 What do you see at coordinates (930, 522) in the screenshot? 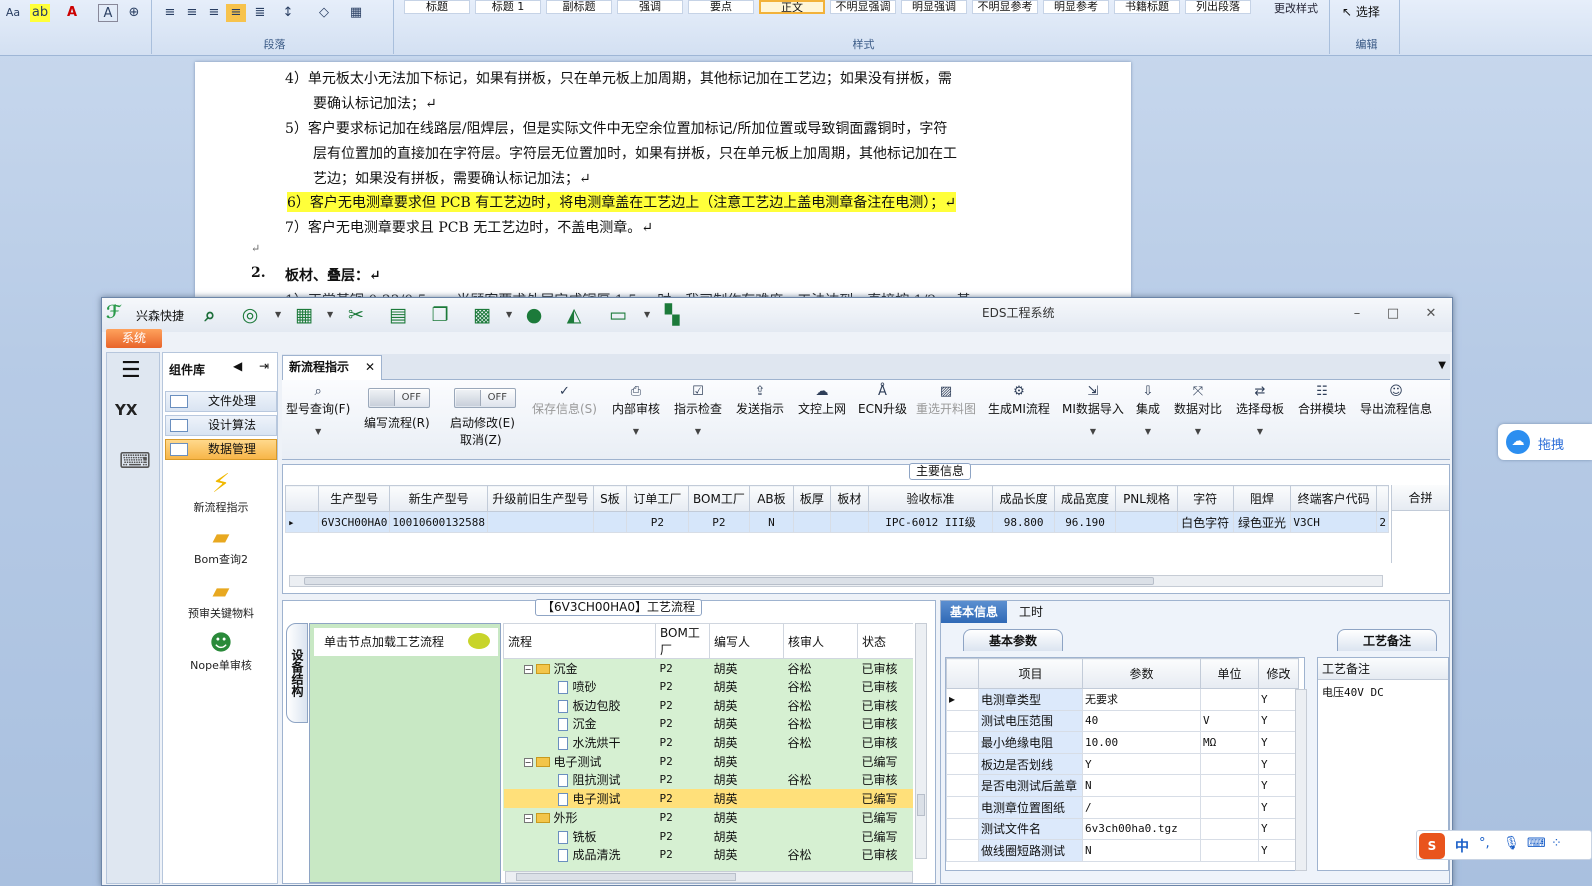
I see `table-cell: IPC-6012 III级` at bounding box center [930, 522].